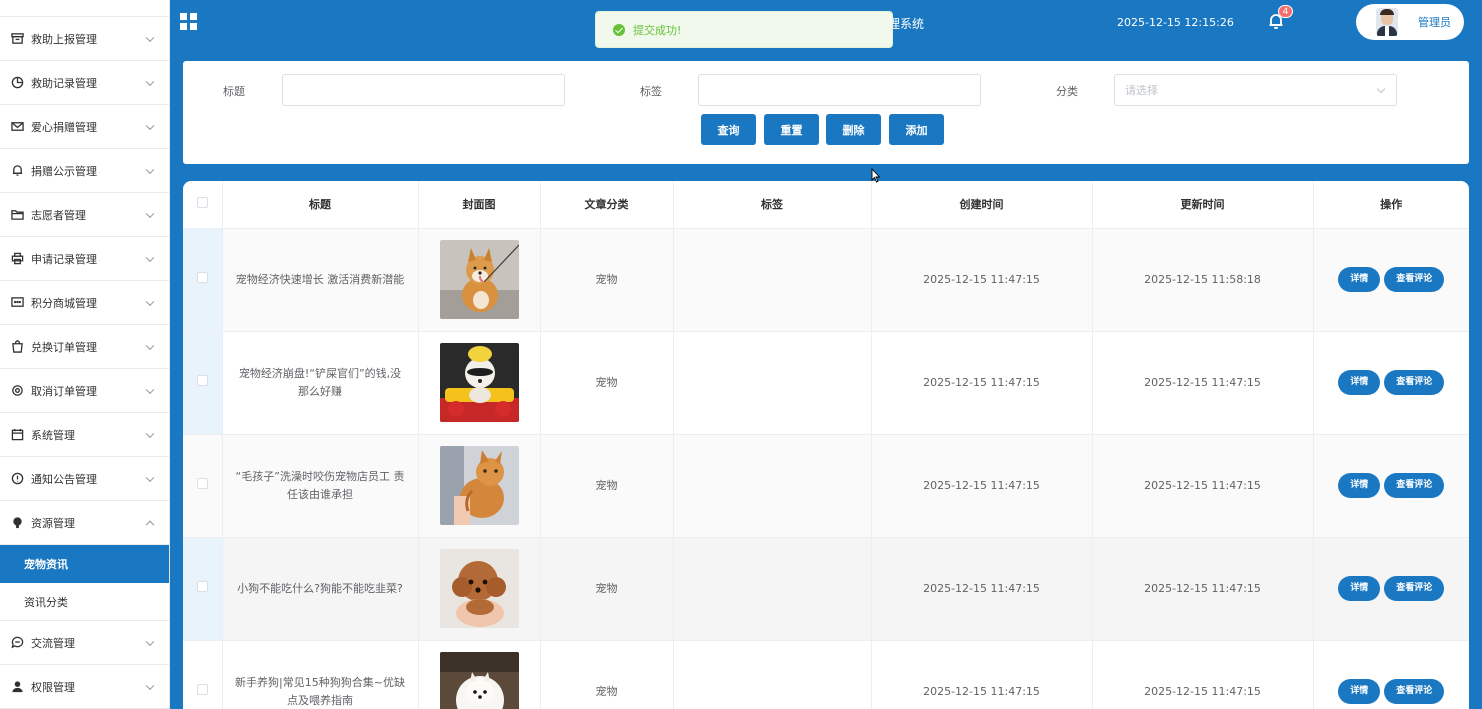 The height and width of the screenshot is (709, 1482). What do you see at coordinates (1141, 90) in the screenshot?
I see `category-placeholder: 请选择` at bounding box center [1141, 90].